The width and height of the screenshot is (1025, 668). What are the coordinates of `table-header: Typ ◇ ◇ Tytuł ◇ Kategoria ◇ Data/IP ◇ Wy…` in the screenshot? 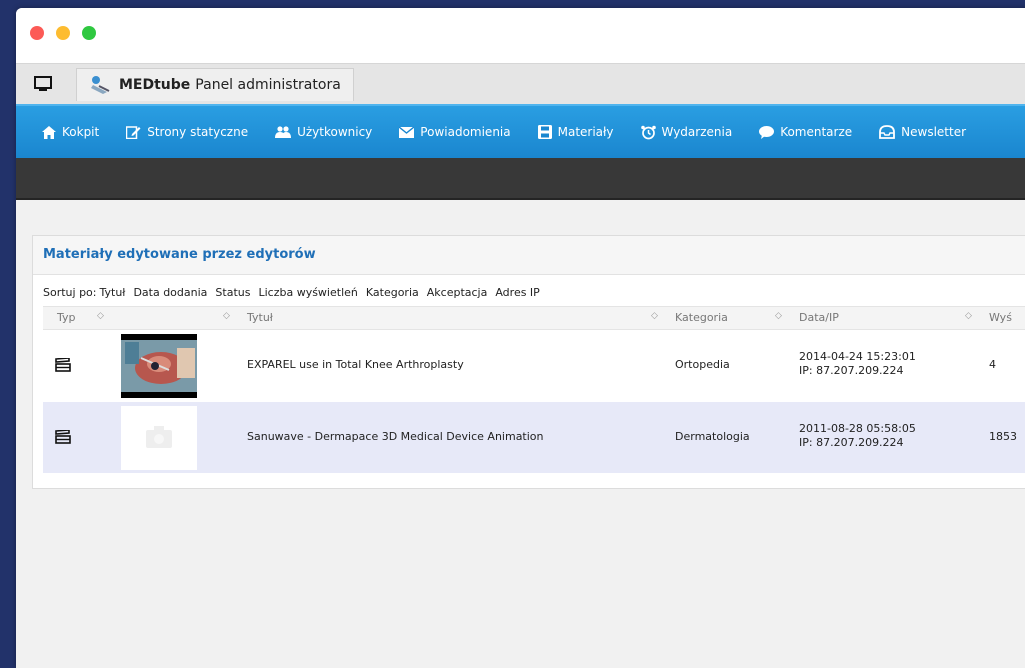 It's located at (534, 318).